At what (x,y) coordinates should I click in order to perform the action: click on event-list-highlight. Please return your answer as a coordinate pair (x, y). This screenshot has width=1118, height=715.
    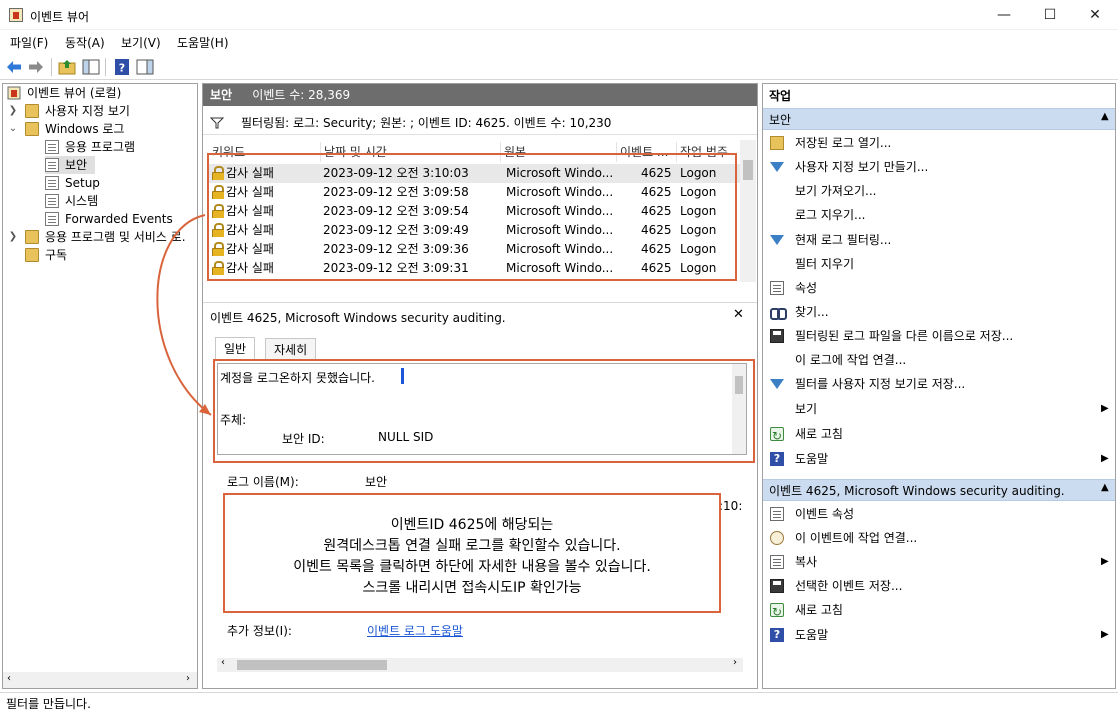
    Looking at the image, I should click on (472, 217).